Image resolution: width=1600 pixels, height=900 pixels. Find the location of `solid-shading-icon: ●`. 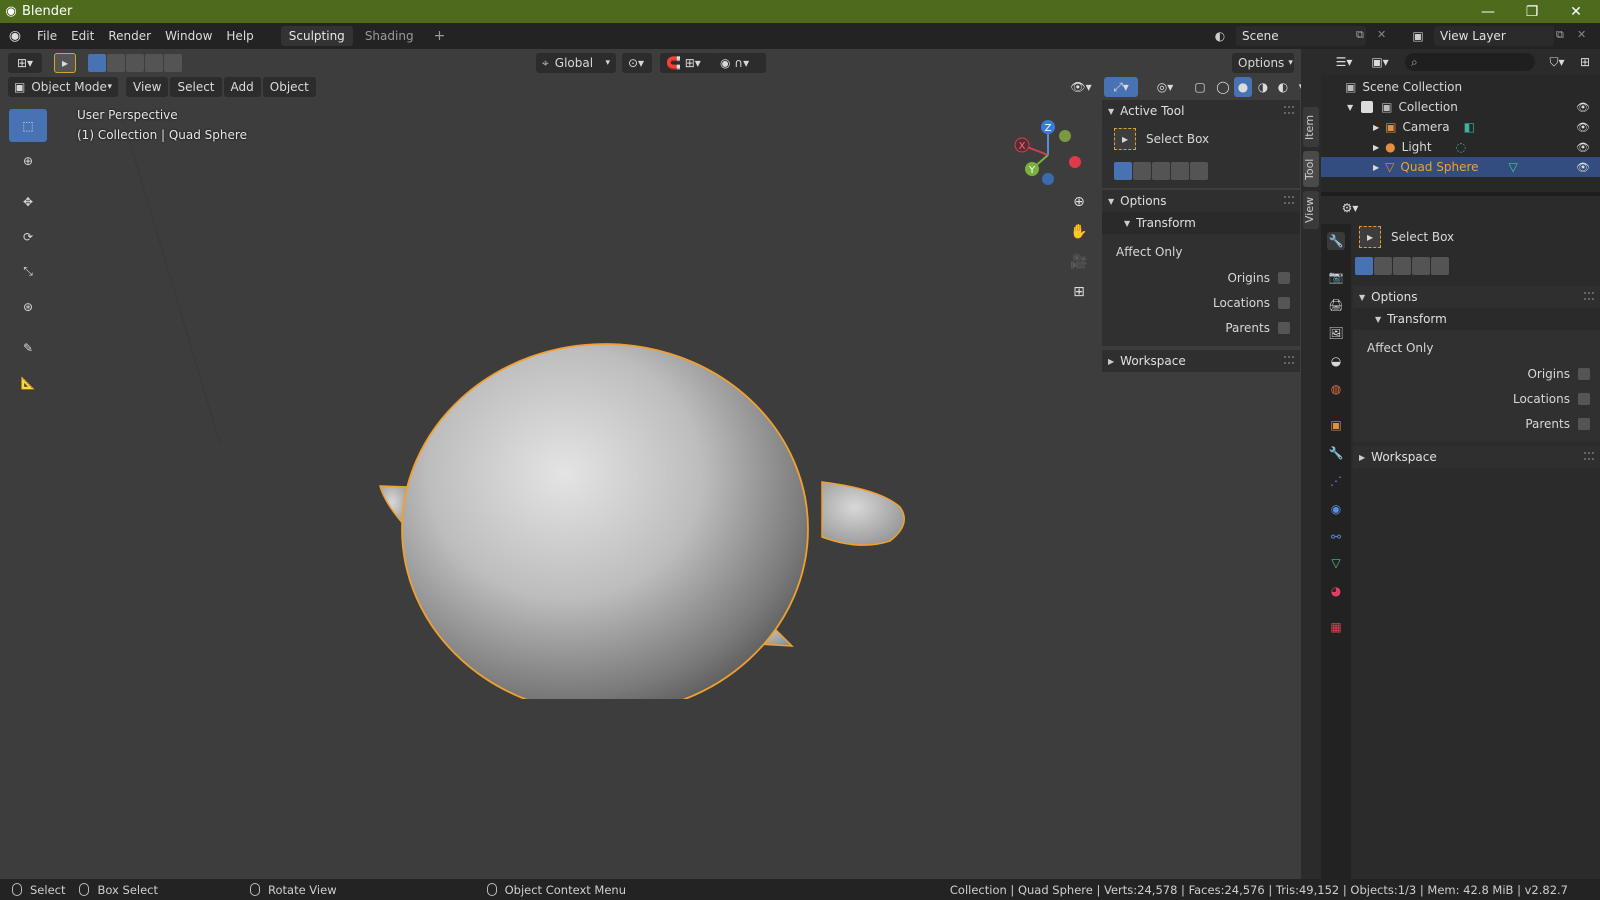

solid-shading-icon: ● is located at coordinates (1243, 87).